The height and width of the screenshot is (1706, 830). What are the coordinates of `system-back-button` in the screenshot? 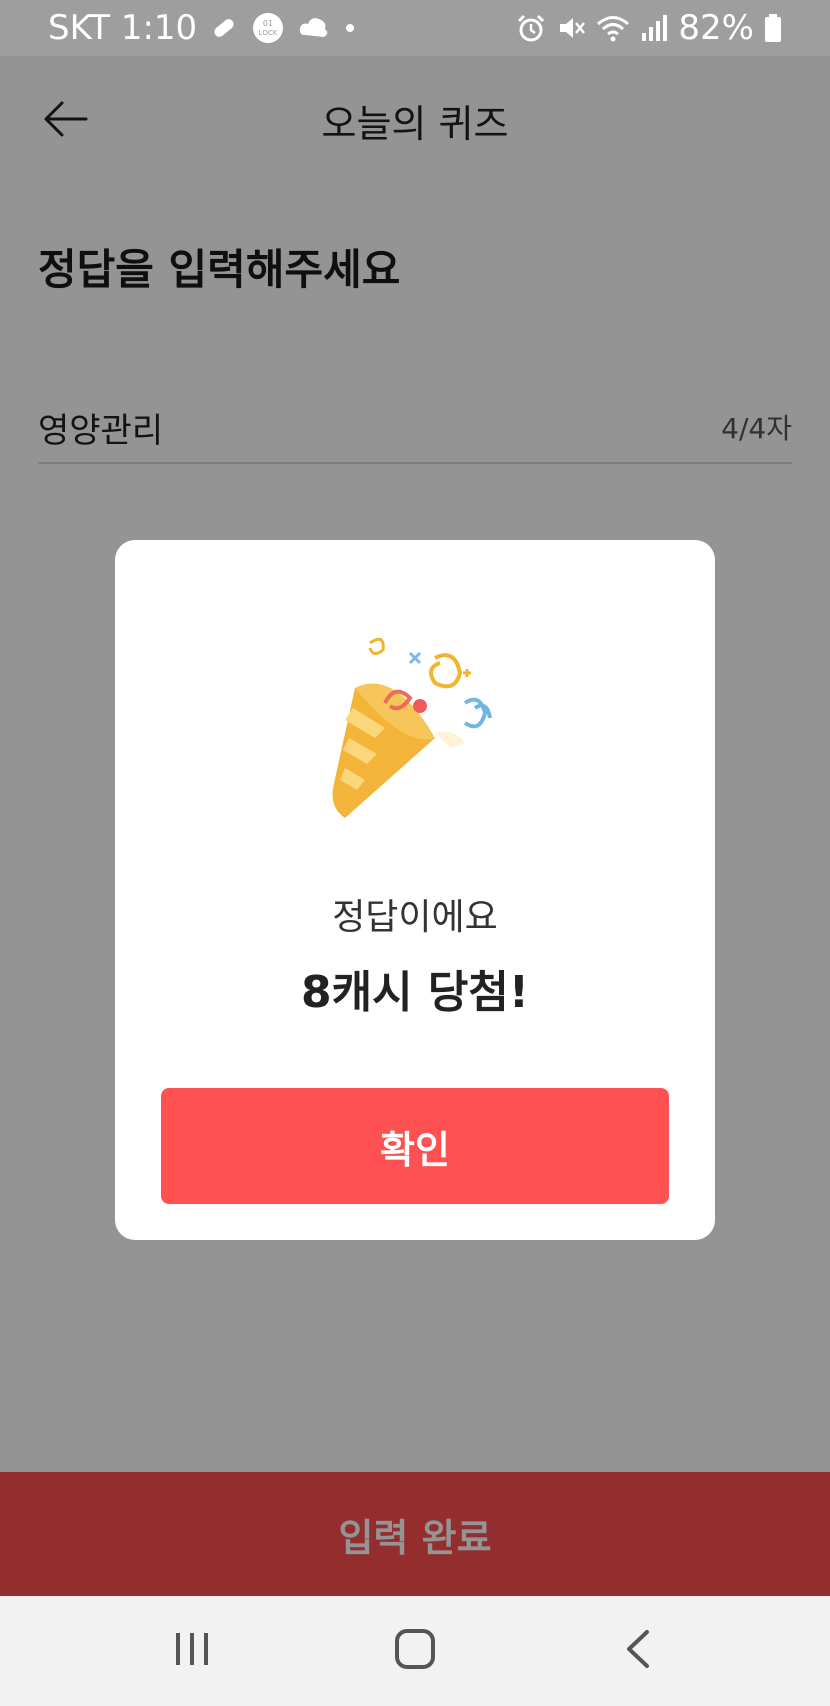 It's located at (638, 1651).